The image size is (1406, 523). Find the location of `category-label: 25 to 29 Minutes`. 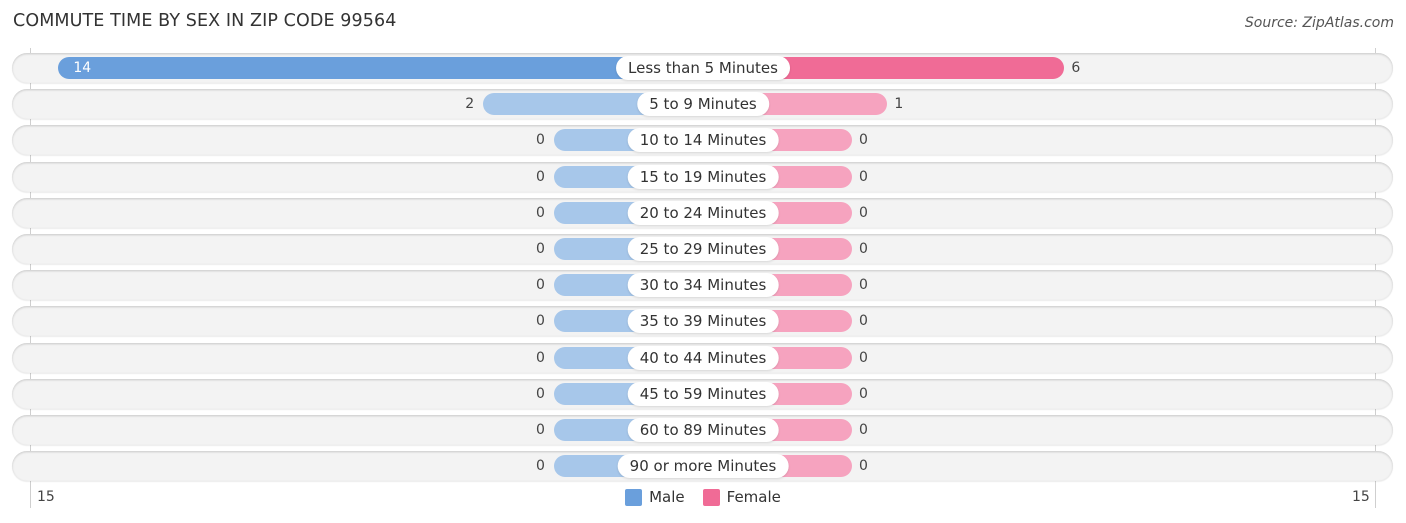

category-label: 25 to 29 Minutes is located at coordinates (703, 249).